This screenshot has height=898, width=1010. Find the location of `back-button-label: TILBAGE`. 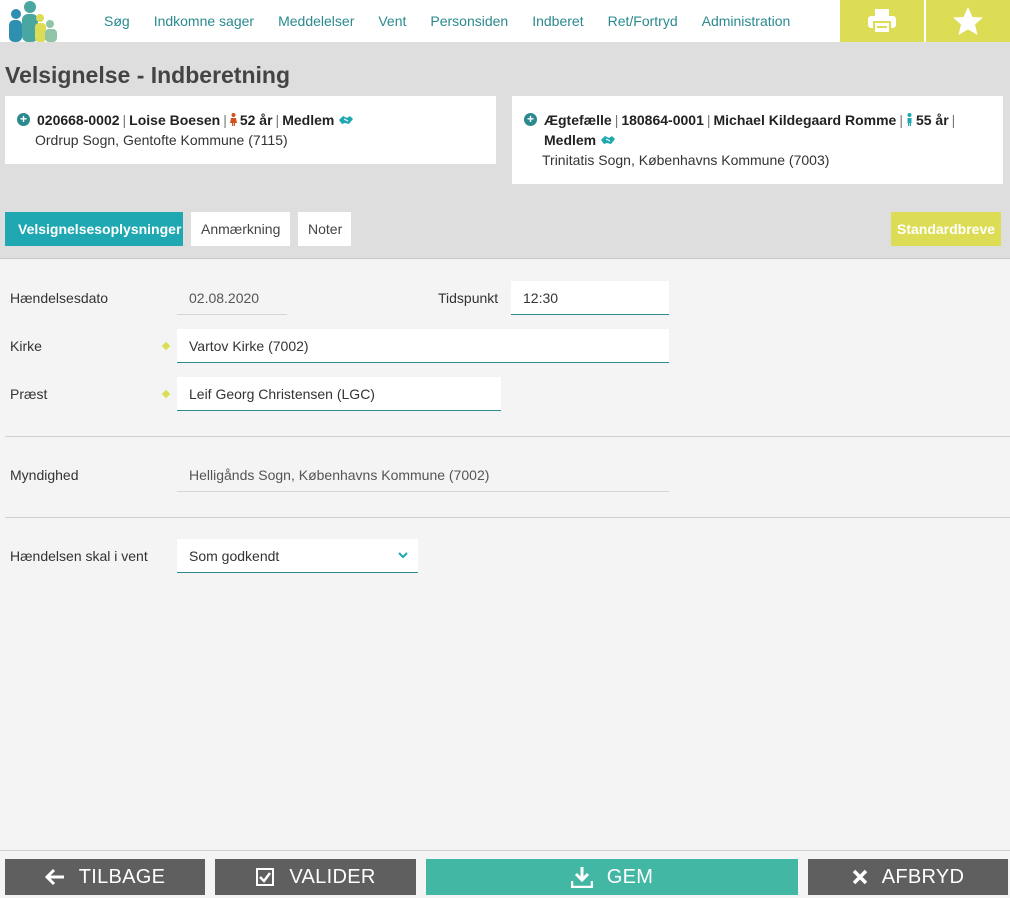

back-button-label: TILBAGE is located at coordinates (122, 876).